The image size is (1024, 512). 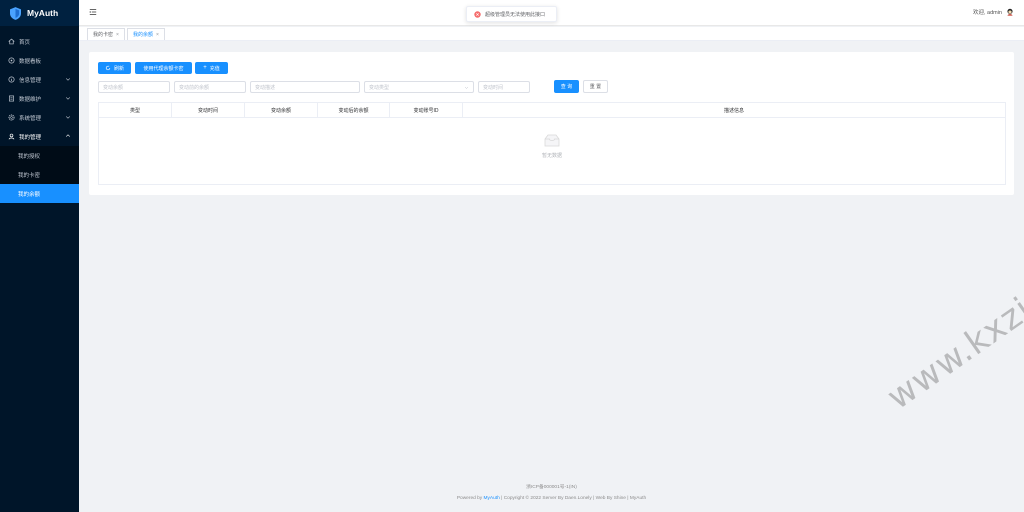 I want to click on empty-state: 暂无数据, so click(x=552, y=146).